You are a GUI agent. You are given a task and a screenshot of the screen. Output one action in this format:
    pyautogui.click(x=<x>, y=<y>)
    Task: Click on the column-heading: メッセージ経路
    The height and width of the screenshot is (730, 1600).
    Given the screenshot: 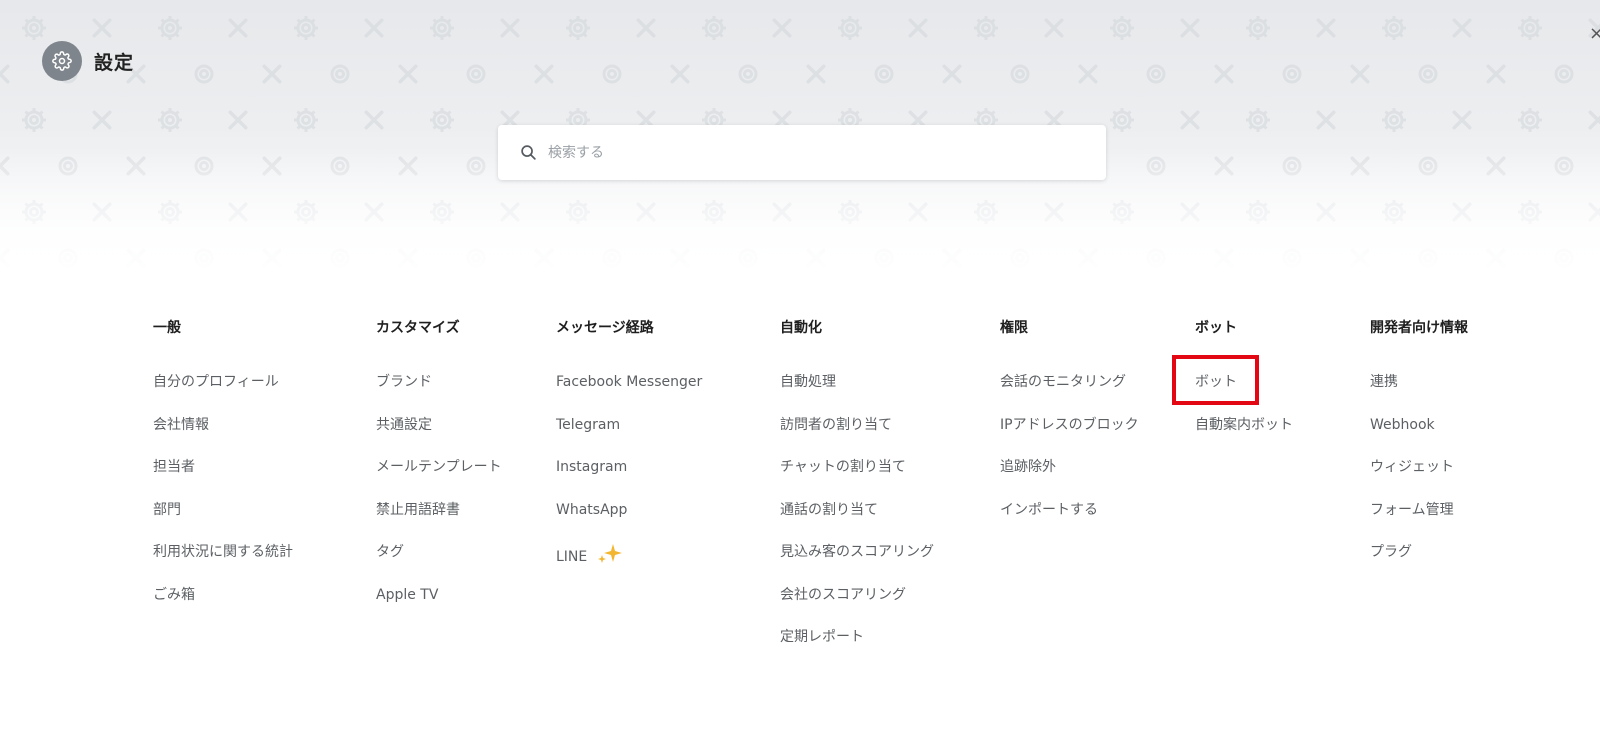 What is the action you would take?
    pyautogui.click(x=605, y=328)
    